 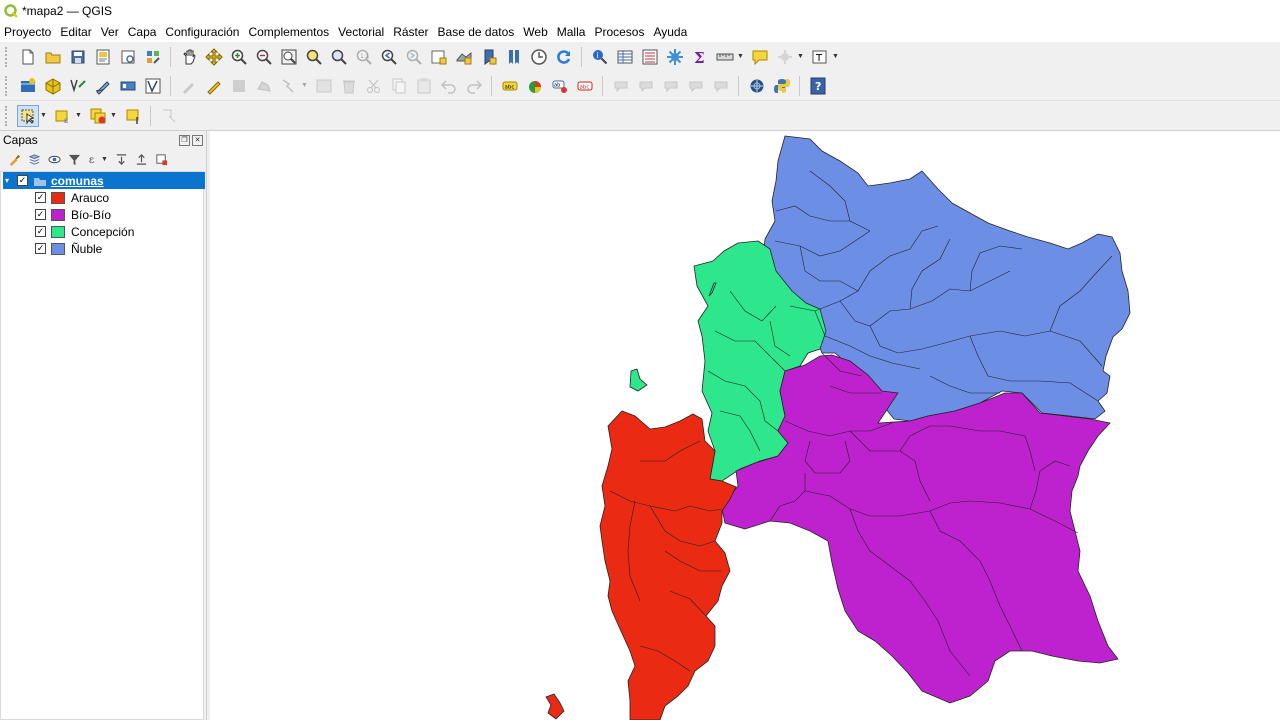 What do you see at coordinates (153, 57) in the screenshot?
I see `style-manager-icon` at bounding box center [153, 57].